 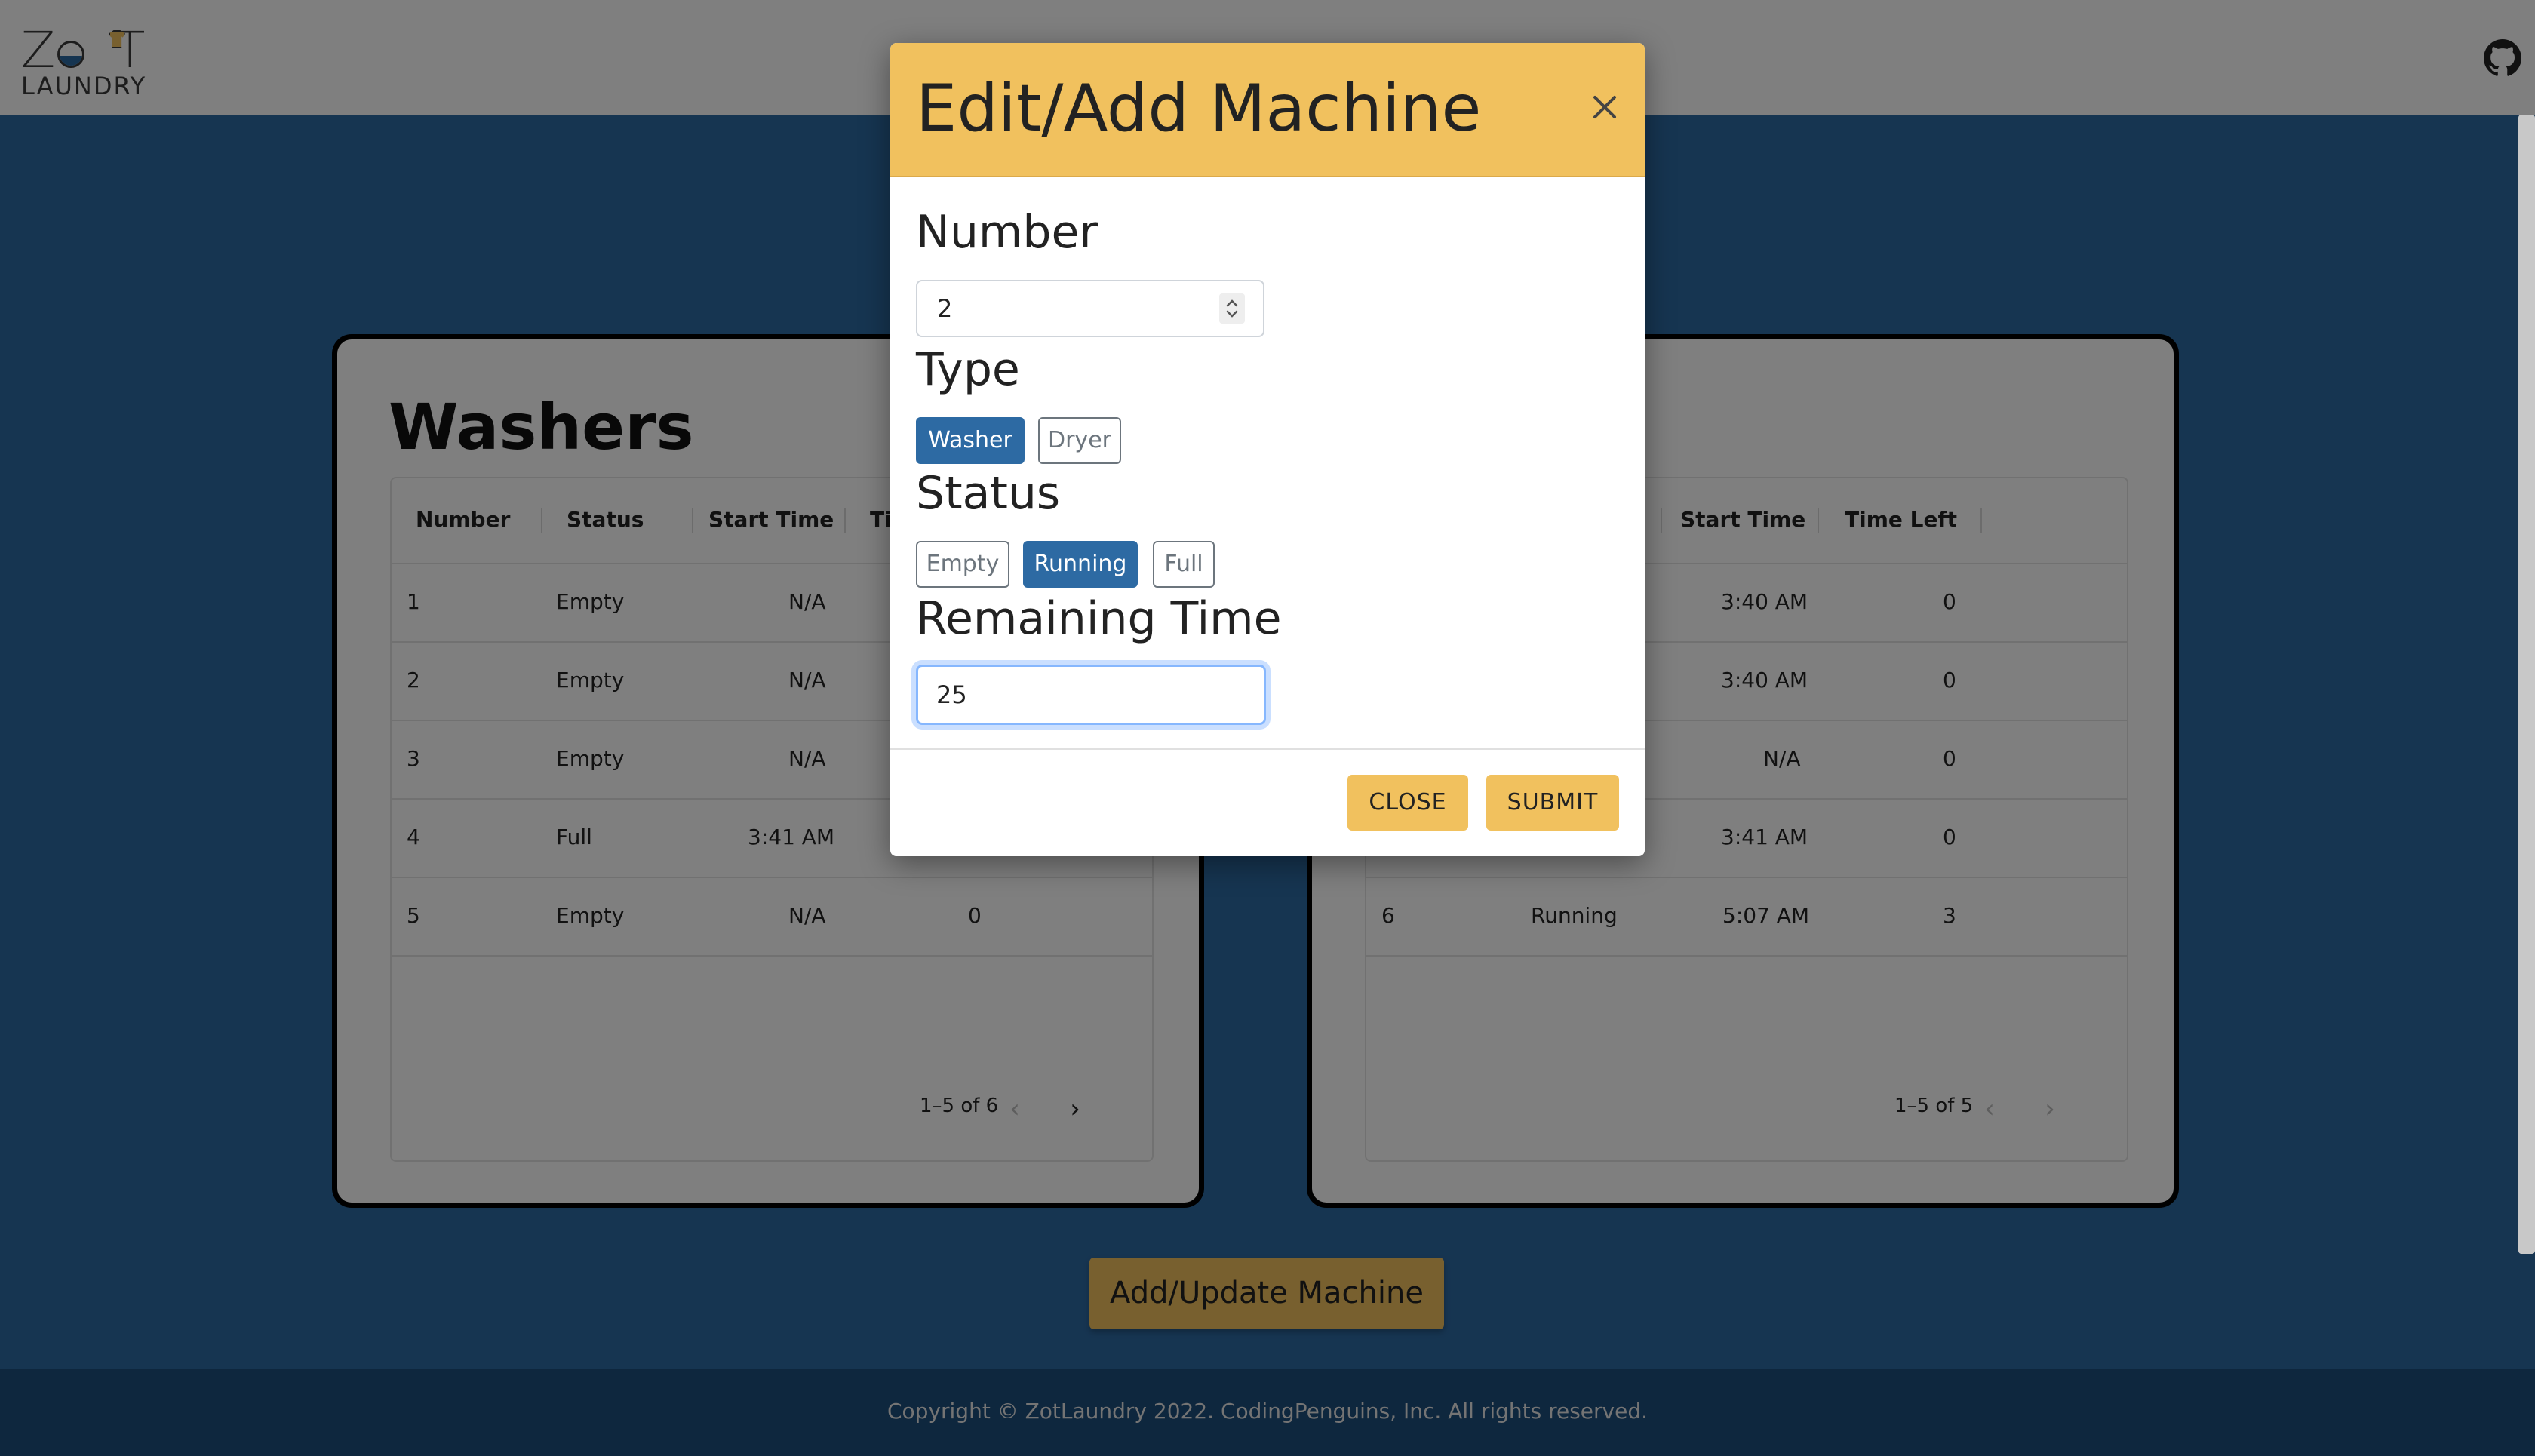 What do you see at coordinates (1007, 233) in the screenshot?
I see `number-label: Number` at bounding box center [1007, 233].